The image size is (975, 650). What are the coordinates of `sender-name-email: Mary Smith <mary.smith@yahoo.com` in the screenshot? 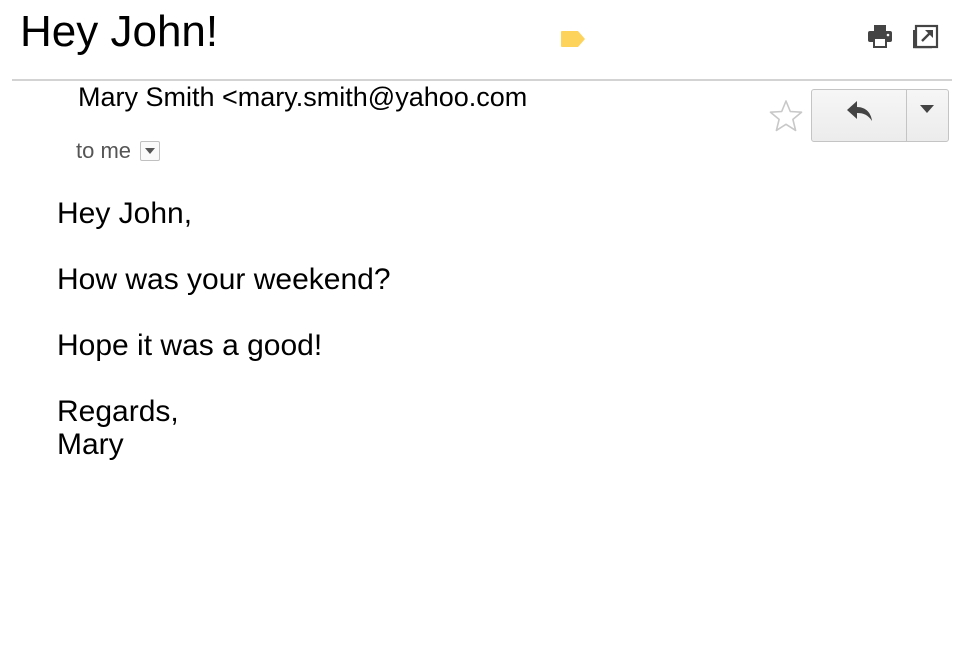 It's located at (302, 97).